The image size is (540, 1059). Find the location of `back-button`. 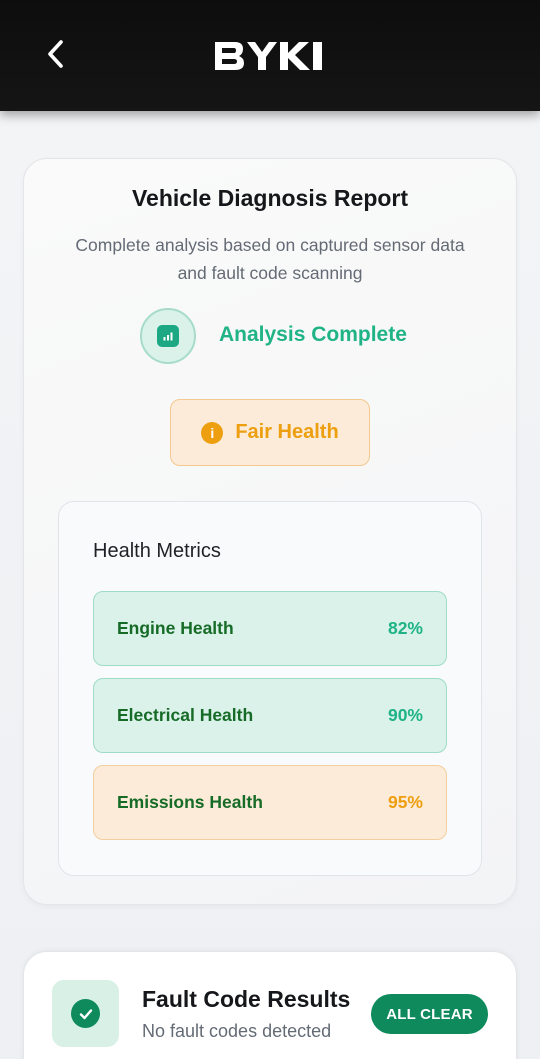

back-button is located at coordinates (56, 54).